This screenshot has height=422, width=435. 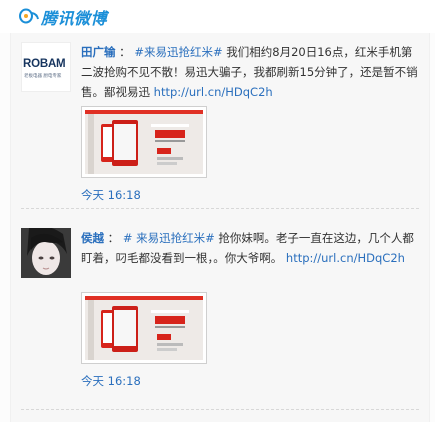 What do you see at coordinates (92, 238) in the screenshot?
I see `author-name: 侯越` at bounding box center [92, 238].